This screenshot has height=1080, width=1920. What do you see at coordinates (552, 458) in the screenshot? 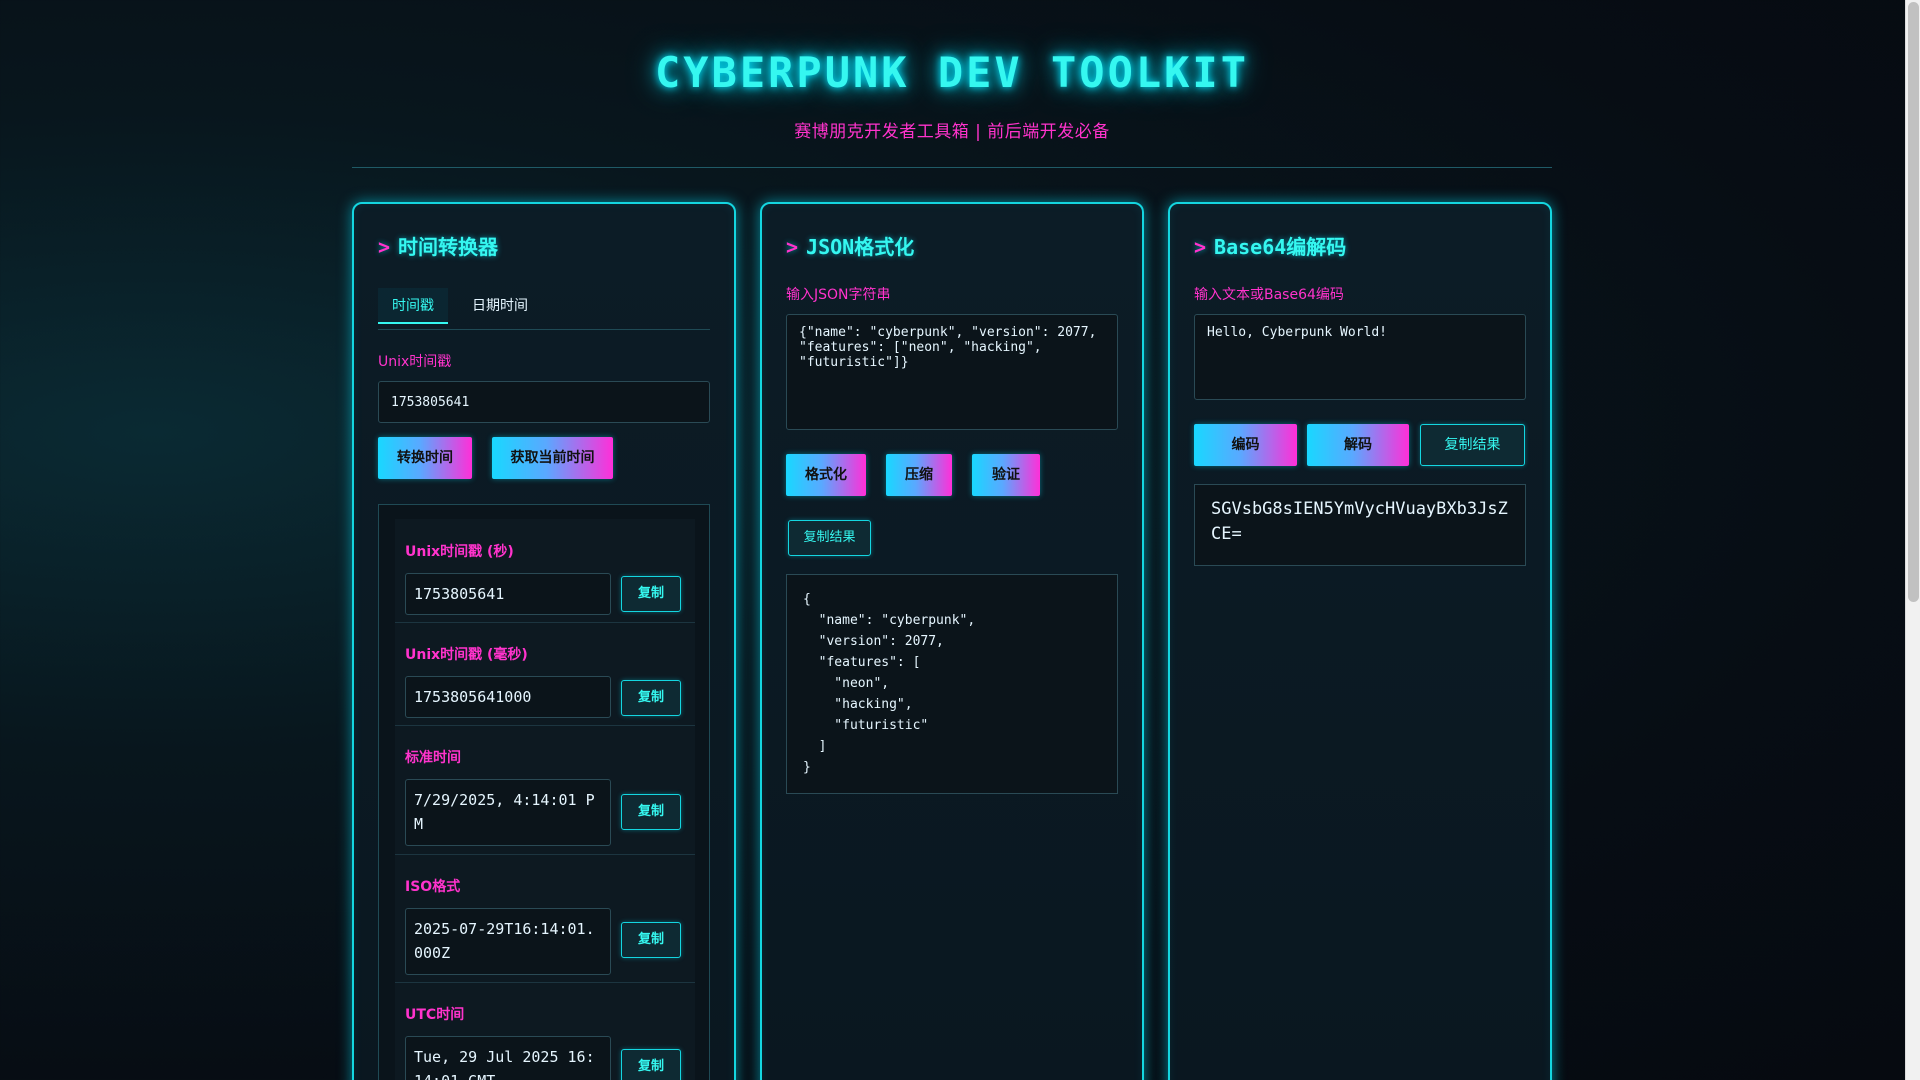
I see `get-current-time-button: 获取当前时间` at bounding box center [552, 458].